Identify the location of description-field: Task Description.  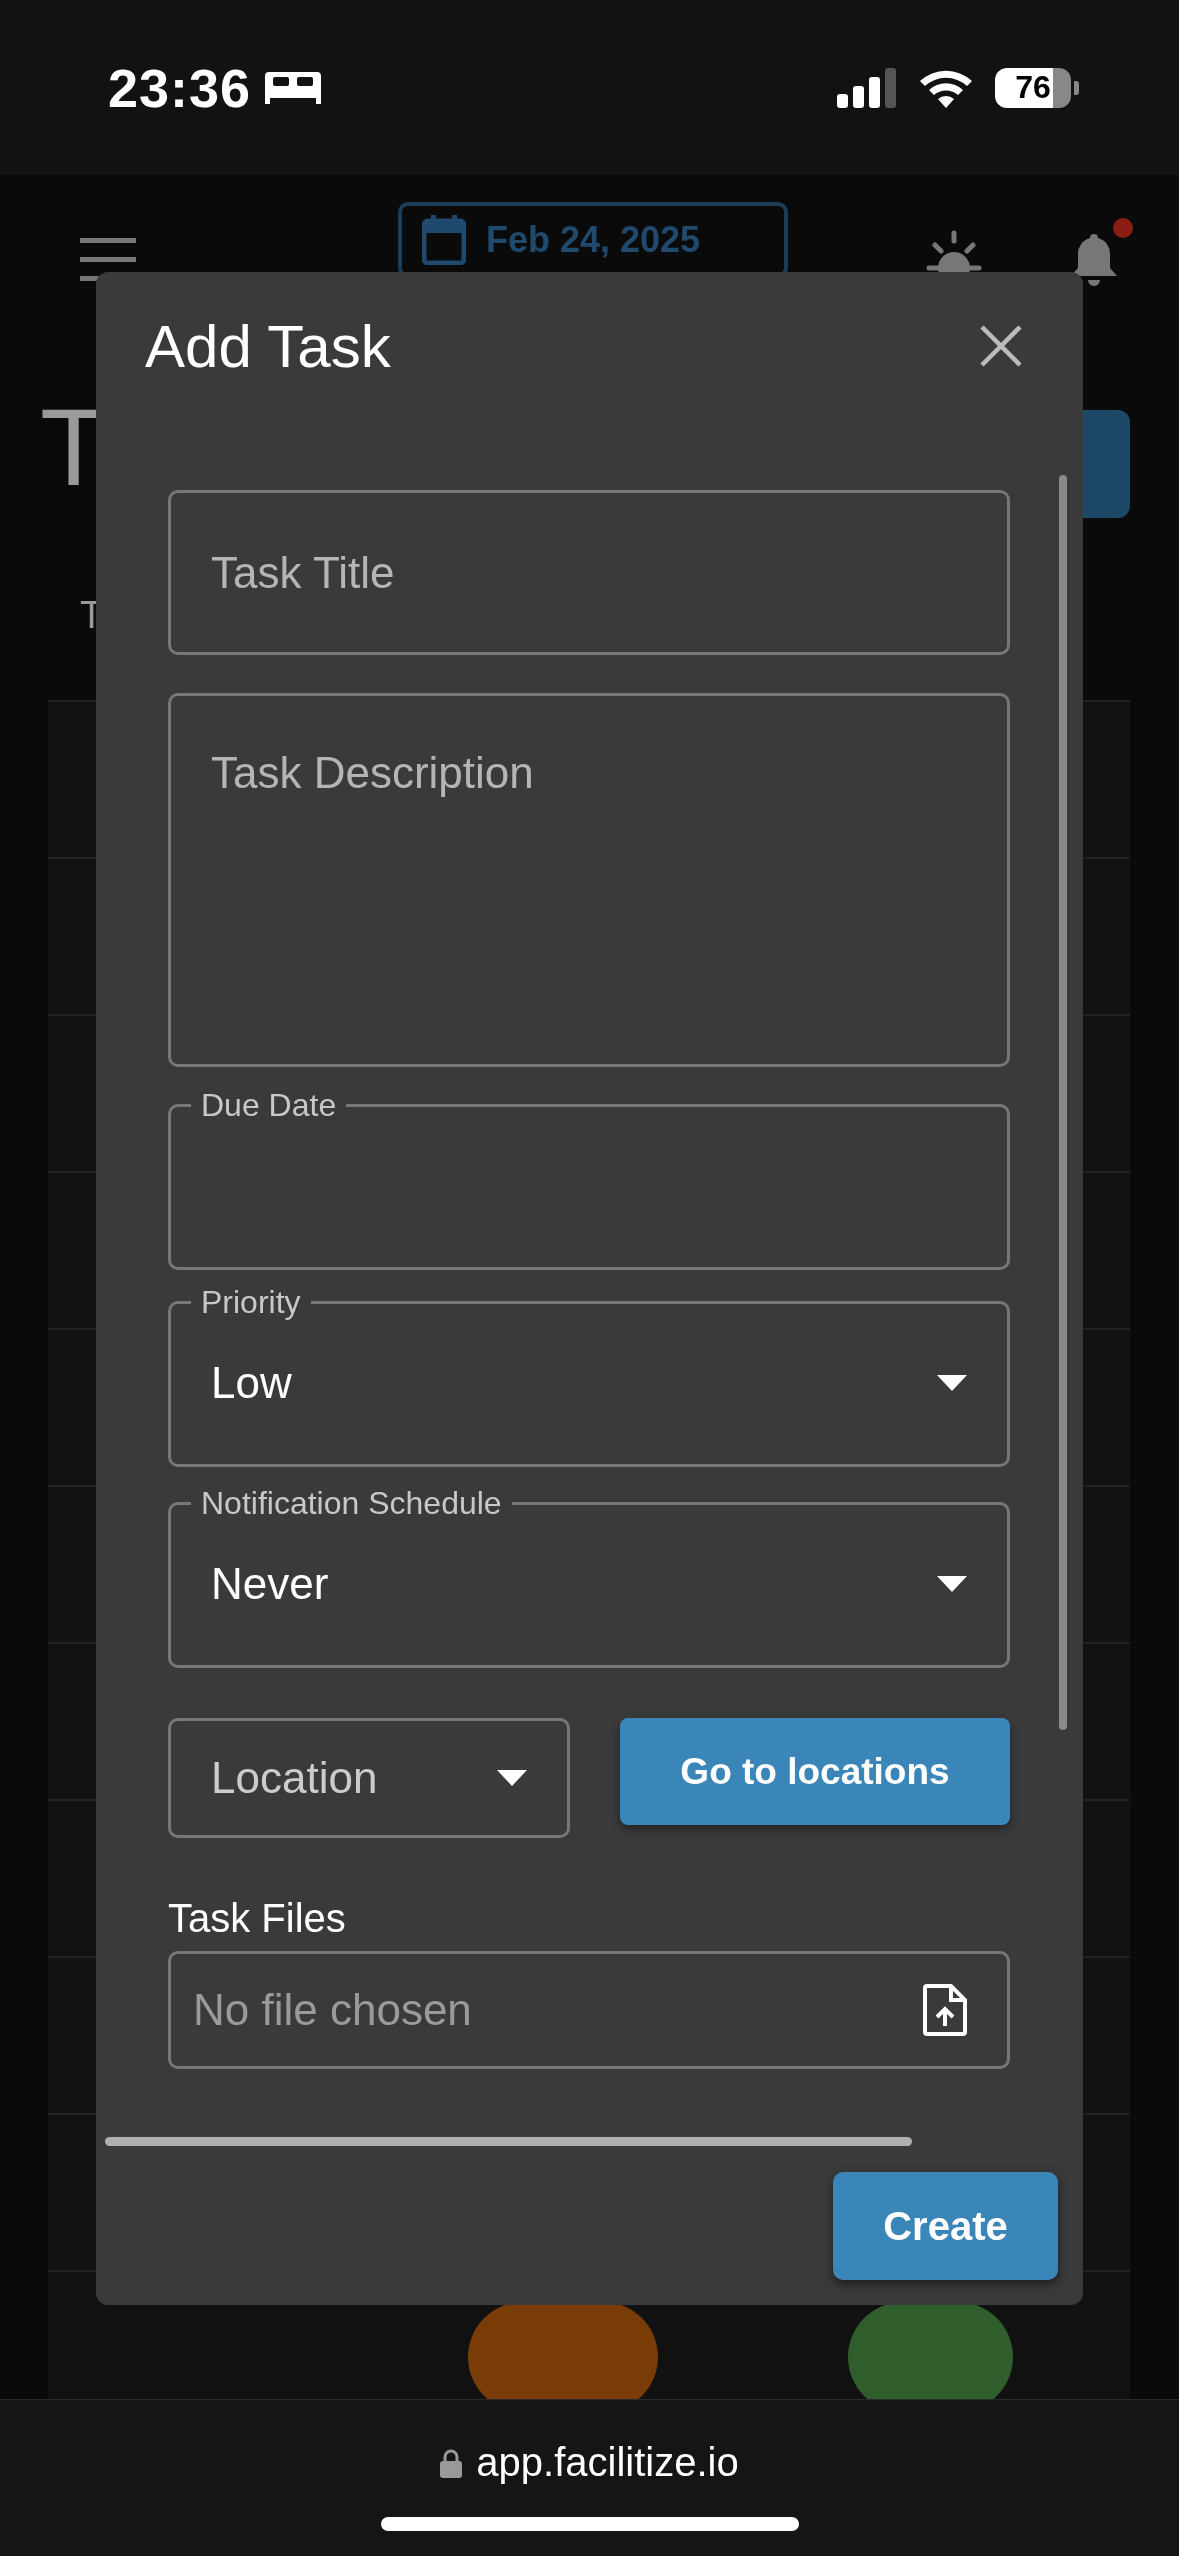
(589, 880).